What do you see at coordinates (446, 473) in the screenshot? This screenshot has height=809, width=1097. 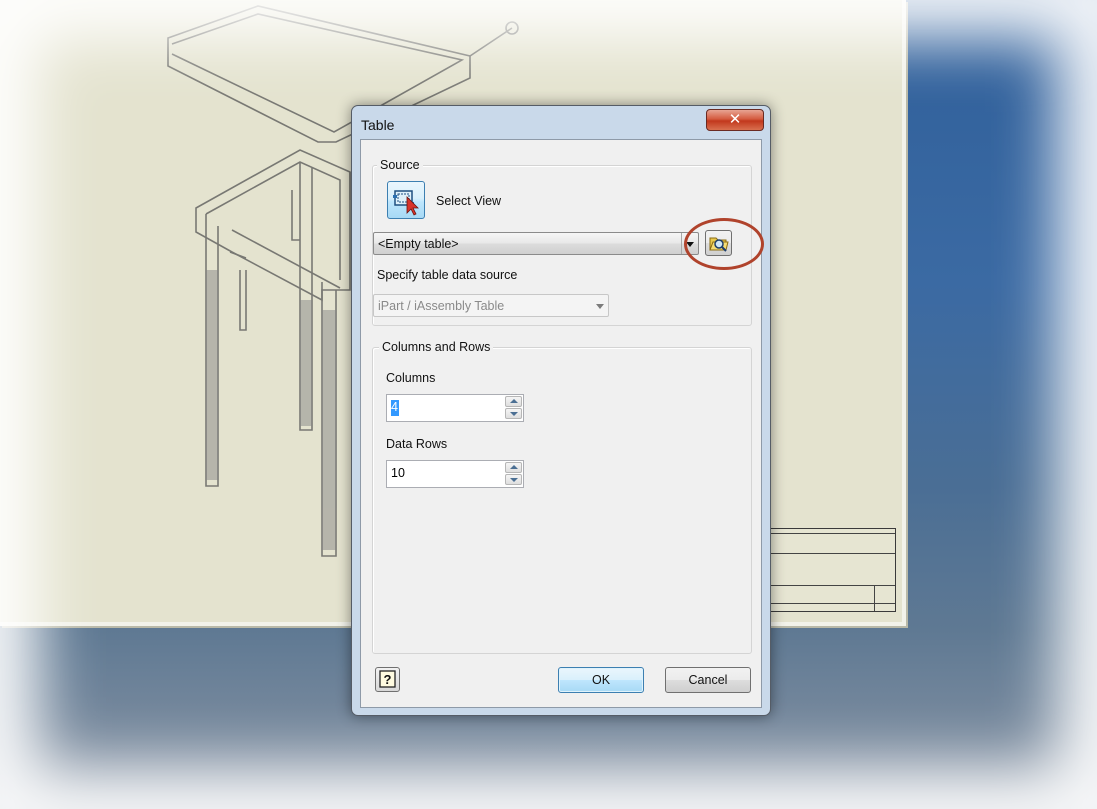 I see `data-rows-input` at bounding box center [446, 473].